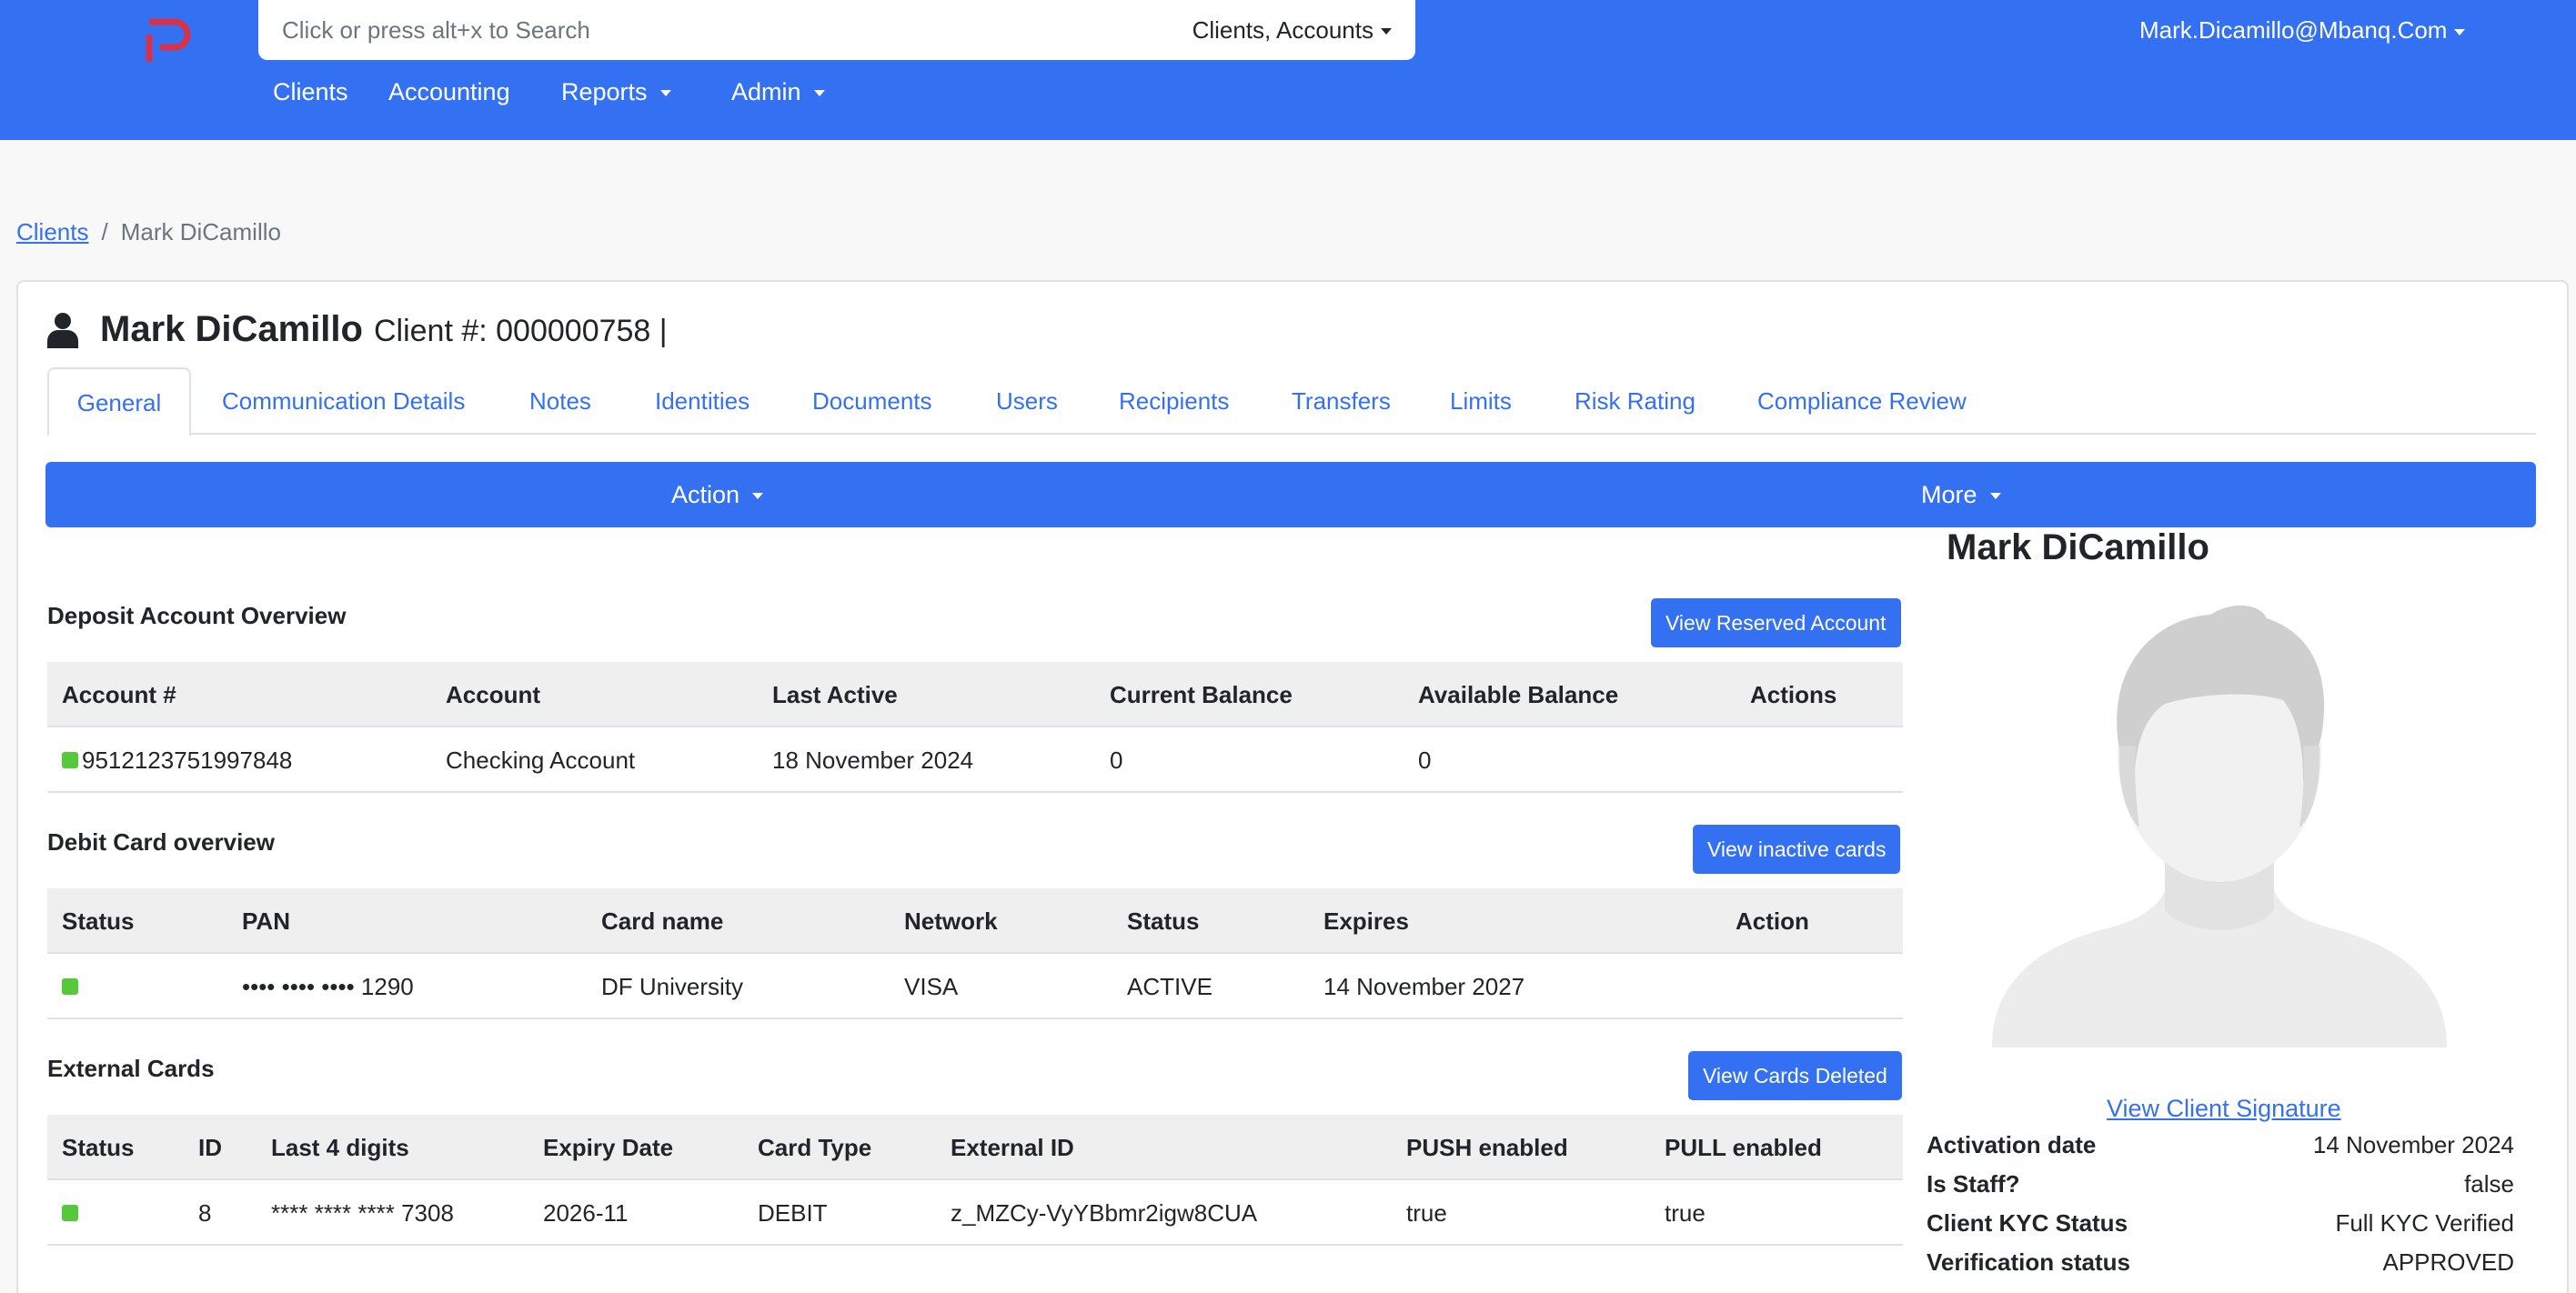  I want to click on nav-label: Accounting, so click(449, 91).